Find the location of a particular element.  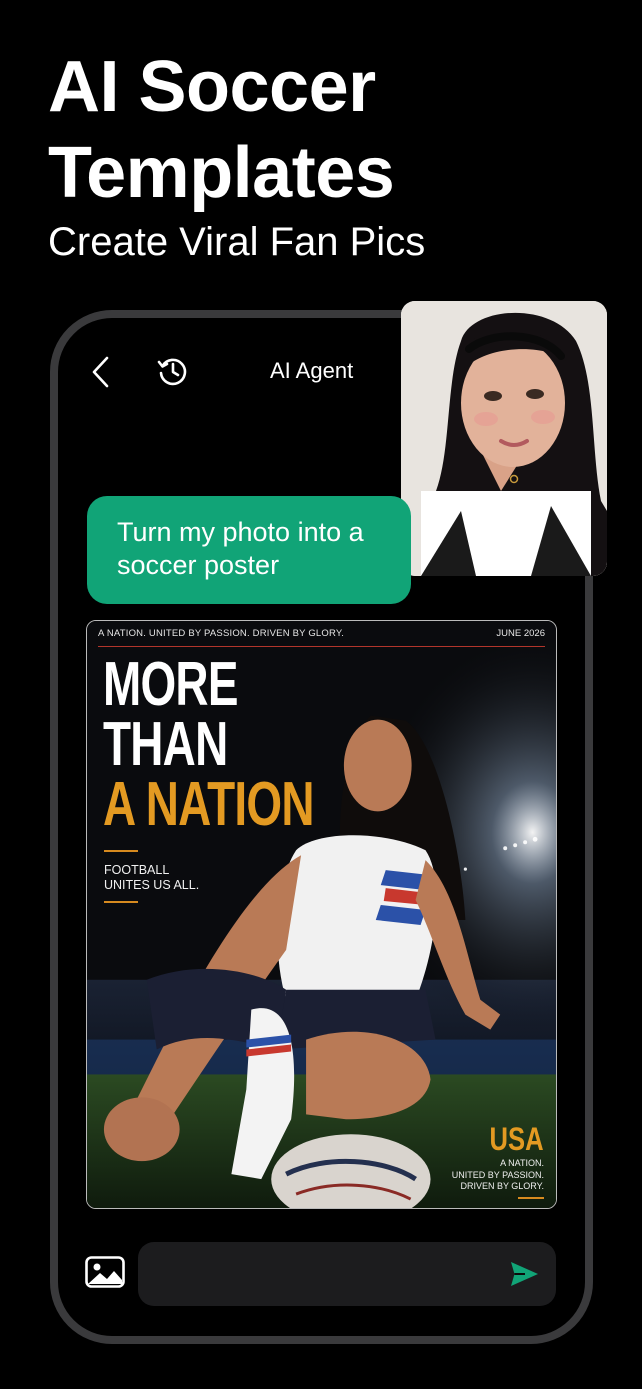

promo-headline-line1: AI Soccer is located at coordinates (212, 87).